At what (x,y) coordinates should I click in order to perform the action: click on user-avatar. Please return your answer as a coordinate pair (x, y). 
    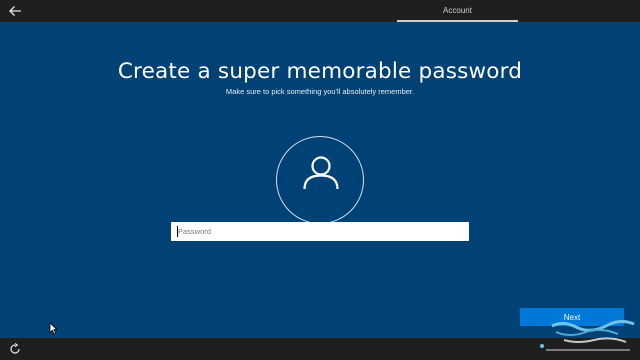
    Looking at the image, I should click on (320, 180).